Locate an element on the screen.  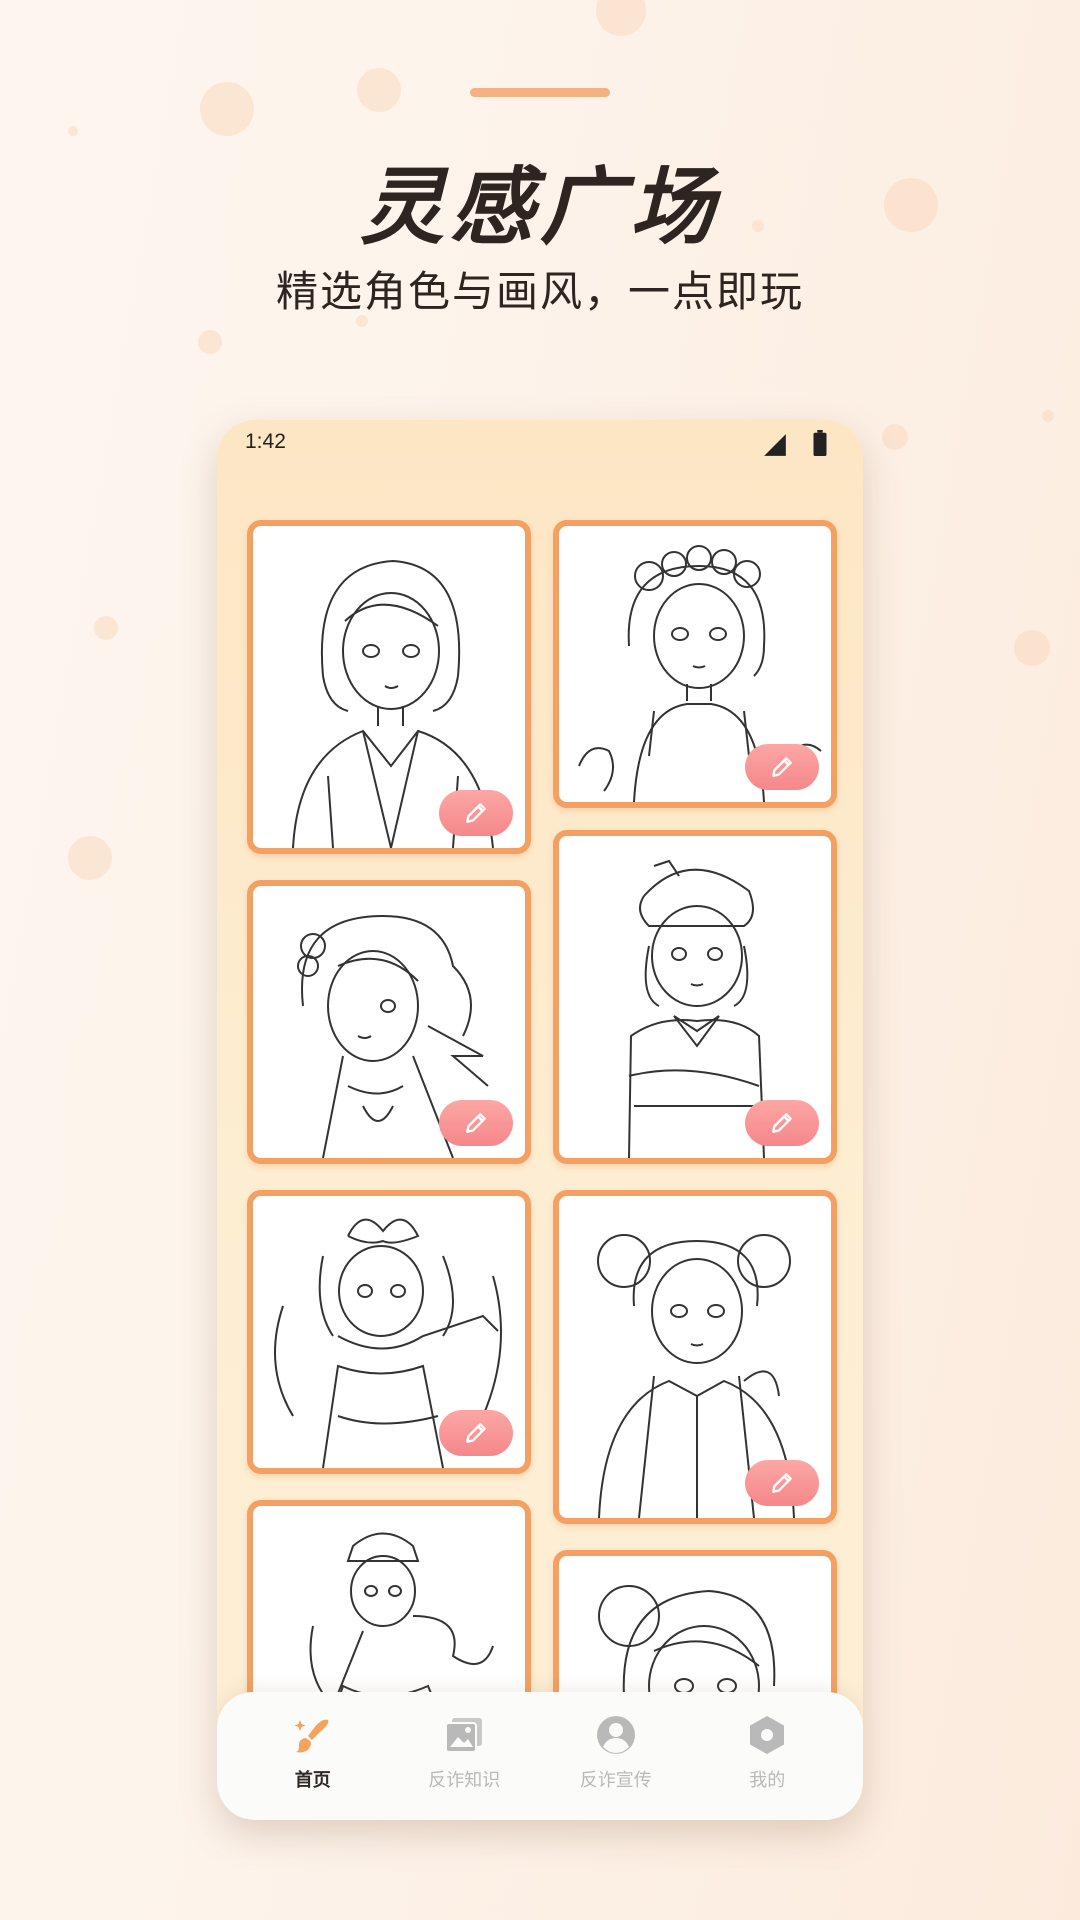
tab-anti-fraud-knowledge: 反诈知识 is located at coordinates (464, 1753).